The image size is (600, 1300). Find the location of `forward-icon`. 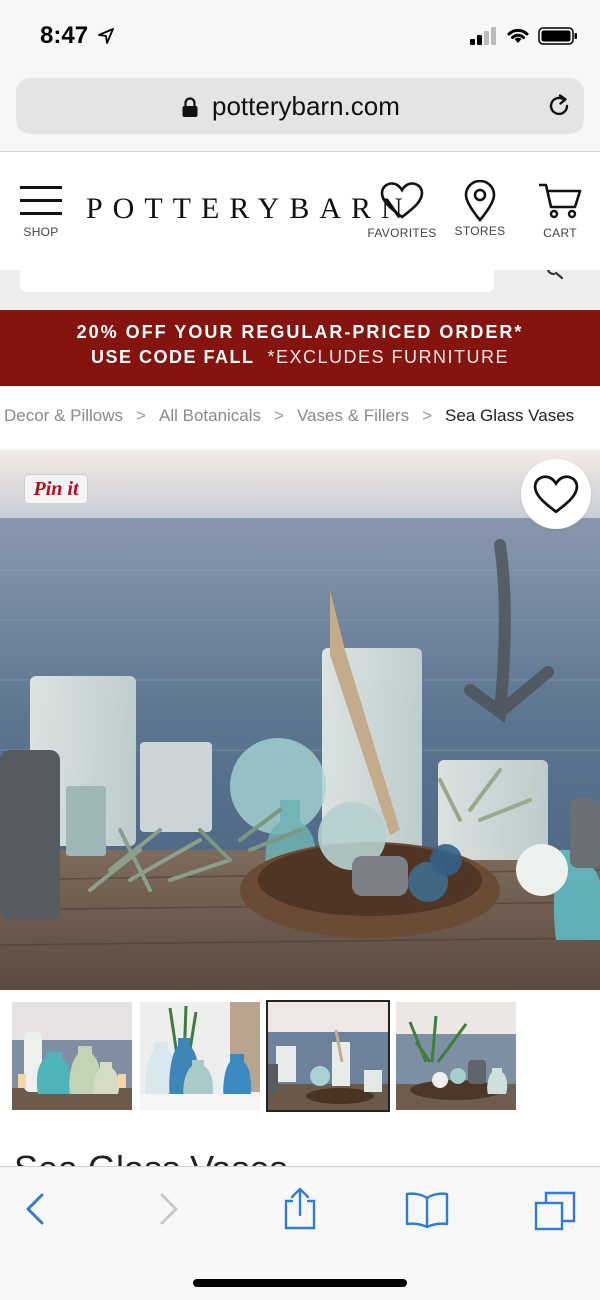

forward-icon is located at coordinates (169, 1209).